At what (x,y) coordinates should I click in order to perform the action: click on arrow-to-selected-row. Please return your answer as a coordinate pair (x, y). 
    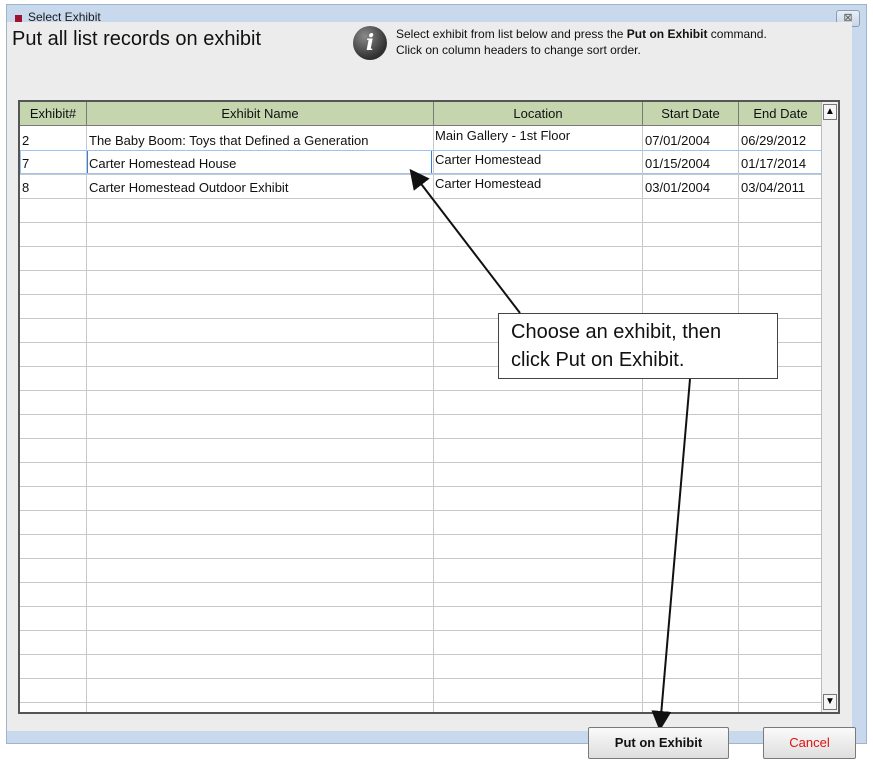
    Looking at the image, I should click on (465, 241).